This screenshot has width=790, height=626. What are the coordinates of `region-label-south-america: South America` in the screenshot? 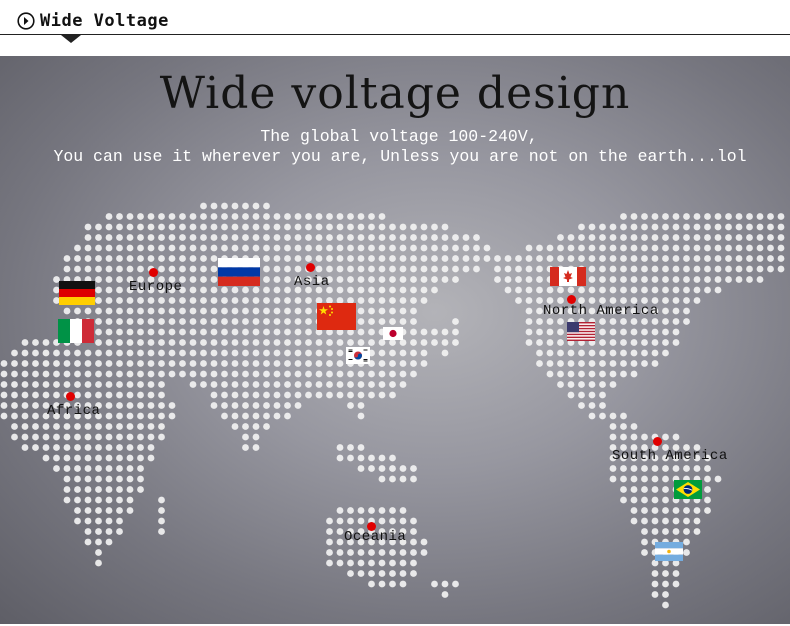 It's located at (670, 456).